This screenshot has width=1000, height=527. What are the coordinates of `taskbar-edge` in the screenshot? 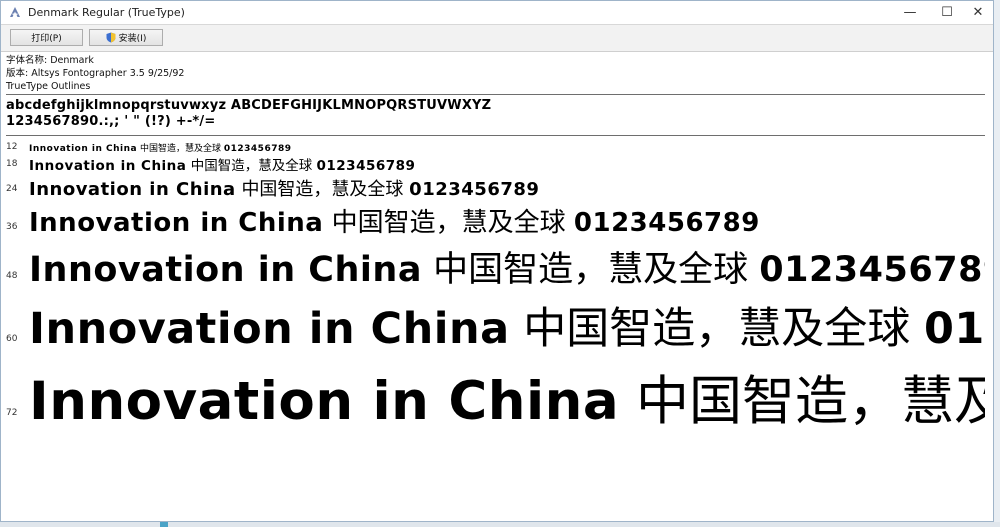 It's located at (500, 524).